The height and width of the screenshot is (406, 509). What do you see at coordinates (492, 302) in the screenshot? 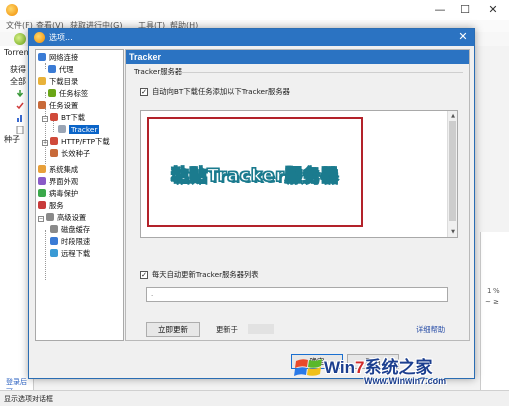
I see `strip-text-3: ~ ≥` at bounding box center [492, 302].